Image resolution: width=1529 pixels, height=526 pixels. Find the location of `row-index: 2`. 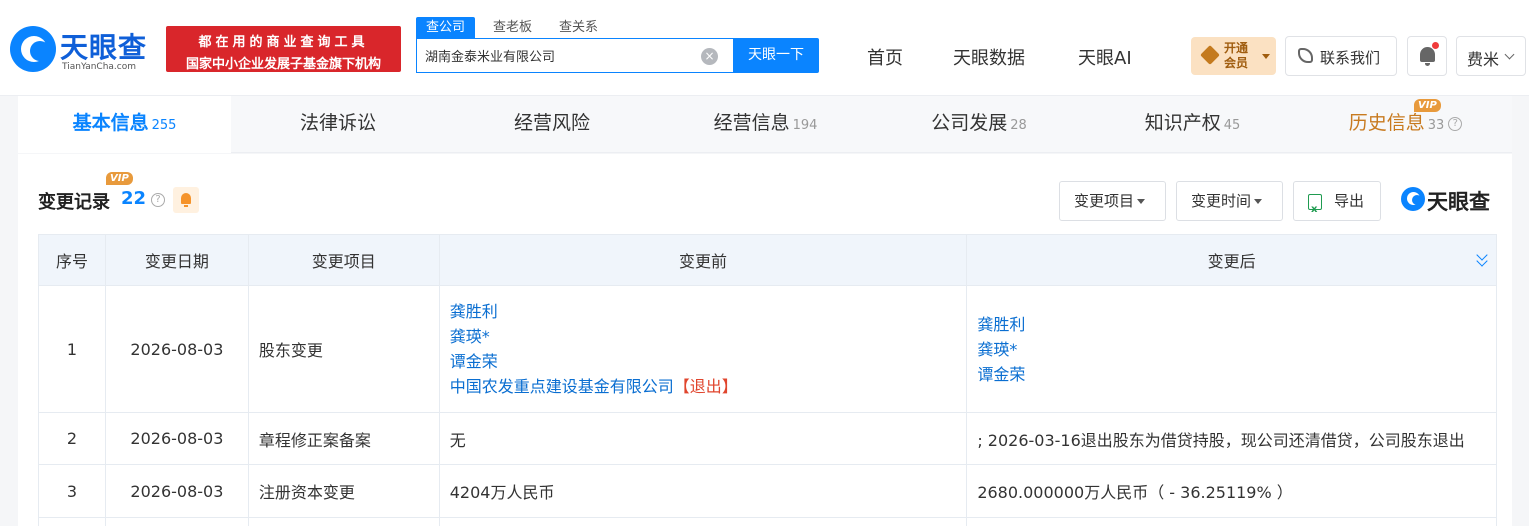

row-index: 2 is located at coordinates (72, 438).